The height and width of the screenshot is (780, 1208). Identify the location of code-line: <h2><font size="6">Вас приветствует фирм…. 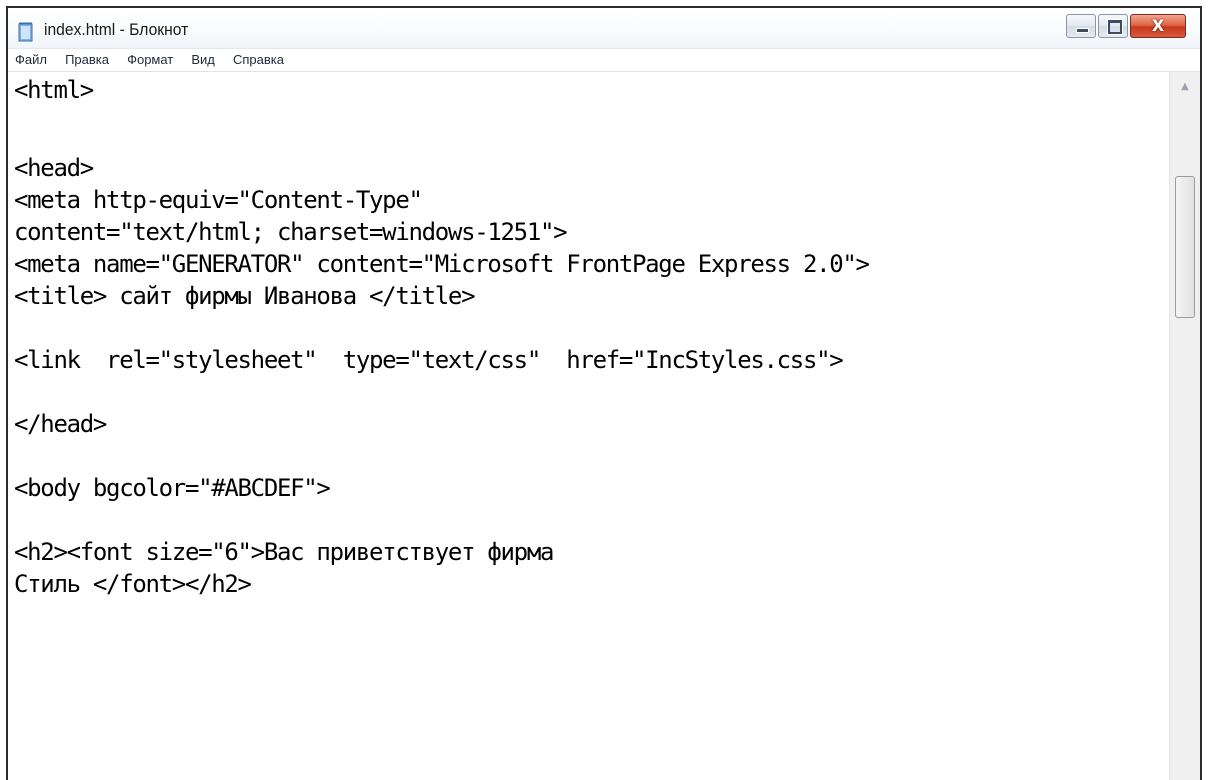
(284, 552).